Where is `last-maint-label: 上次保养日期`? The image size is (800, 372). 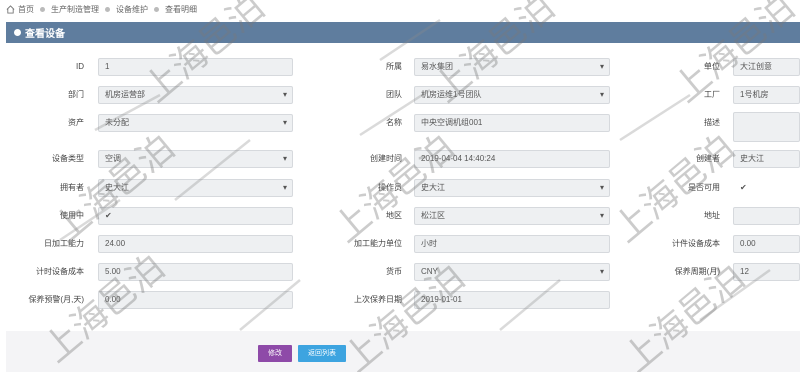
last-maint-label: 上次保养日期 is located at coordinates (378, 299).